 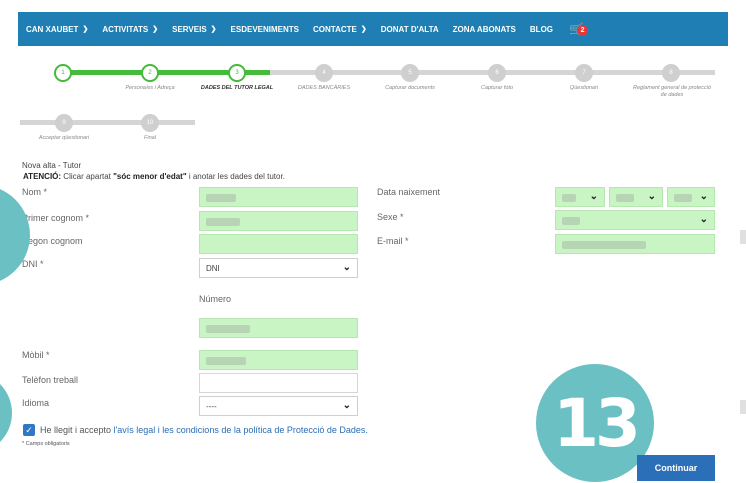 I want to click on step-5: 5, so click(x=410, y=73).